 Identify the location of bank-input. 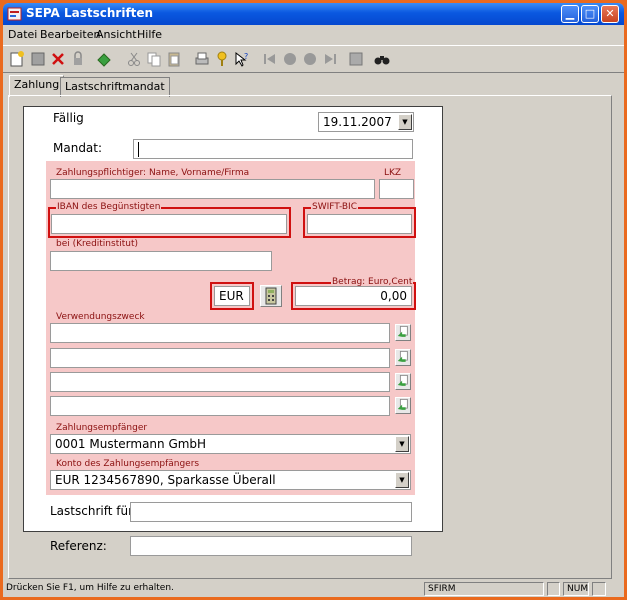
(161, 261).